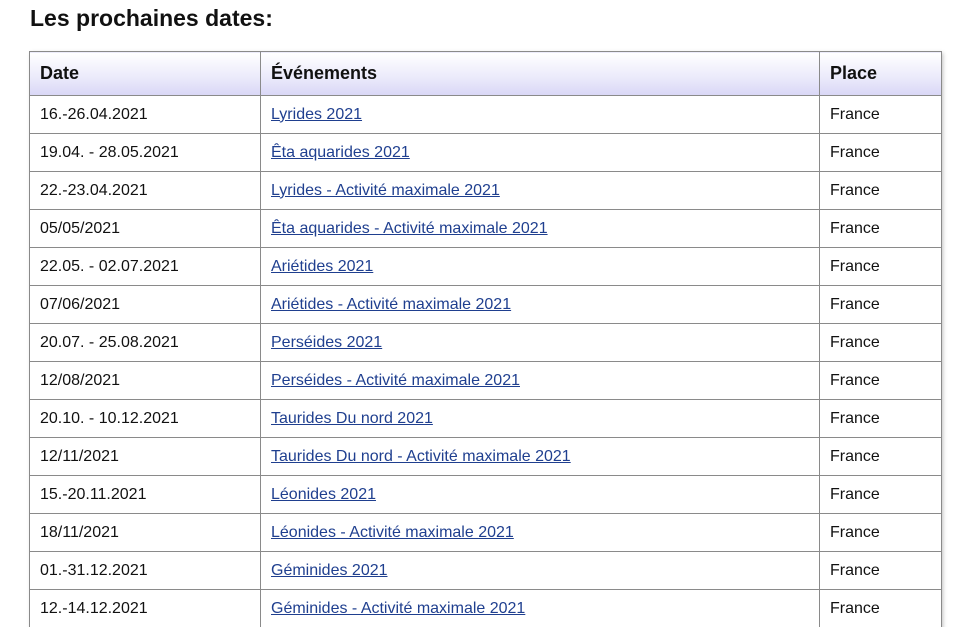 Image resolution: width=958 pixels, height=627 pixels. What do you see at coordinates (540, 570) in the screenshot?
I see `event-name-cell: Géminides 2021` at bounding box center [540, 570].